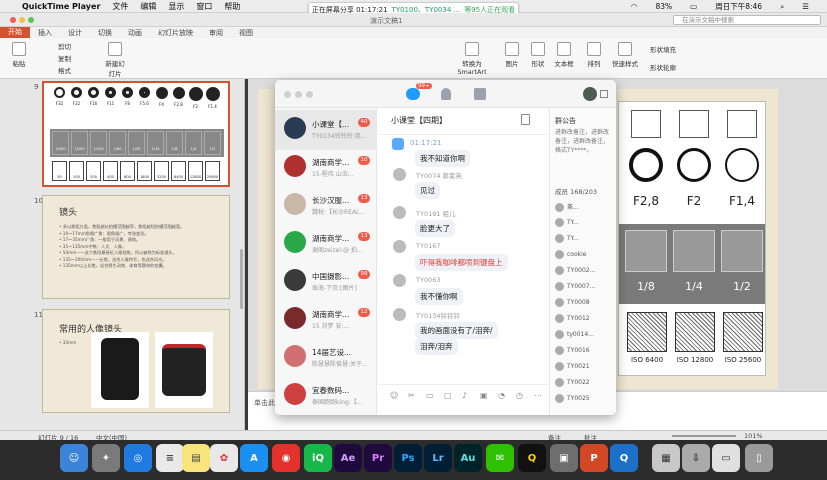  I want to click on tab-design: 设计, so click(75, 33).